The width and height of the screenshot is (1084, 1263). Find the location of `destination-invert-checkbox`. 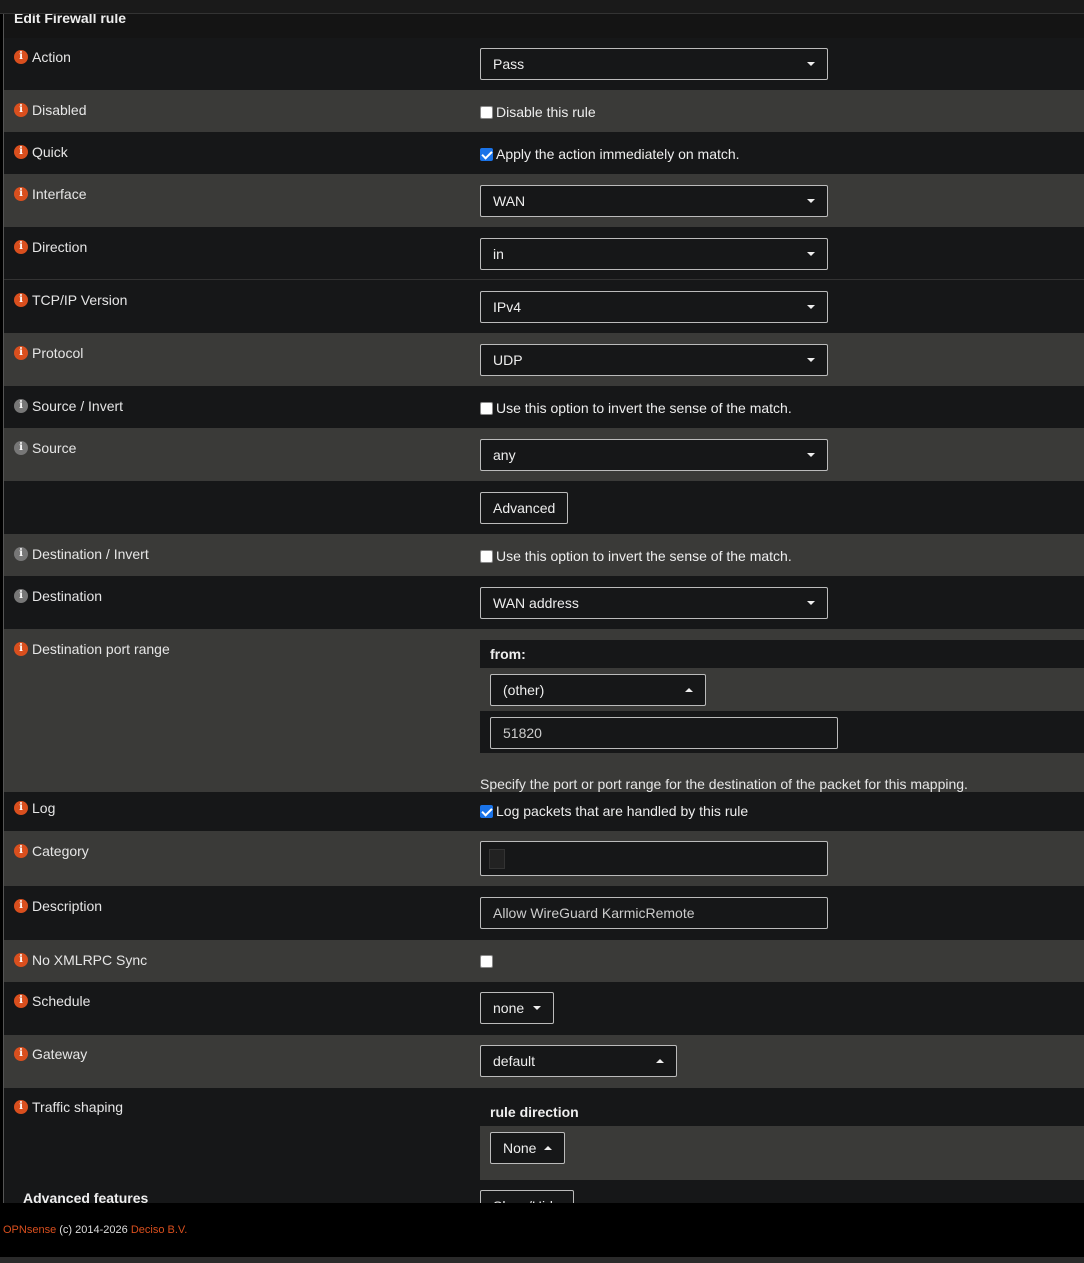

destination-invert-checkbox is located at coordinates (486, 556).